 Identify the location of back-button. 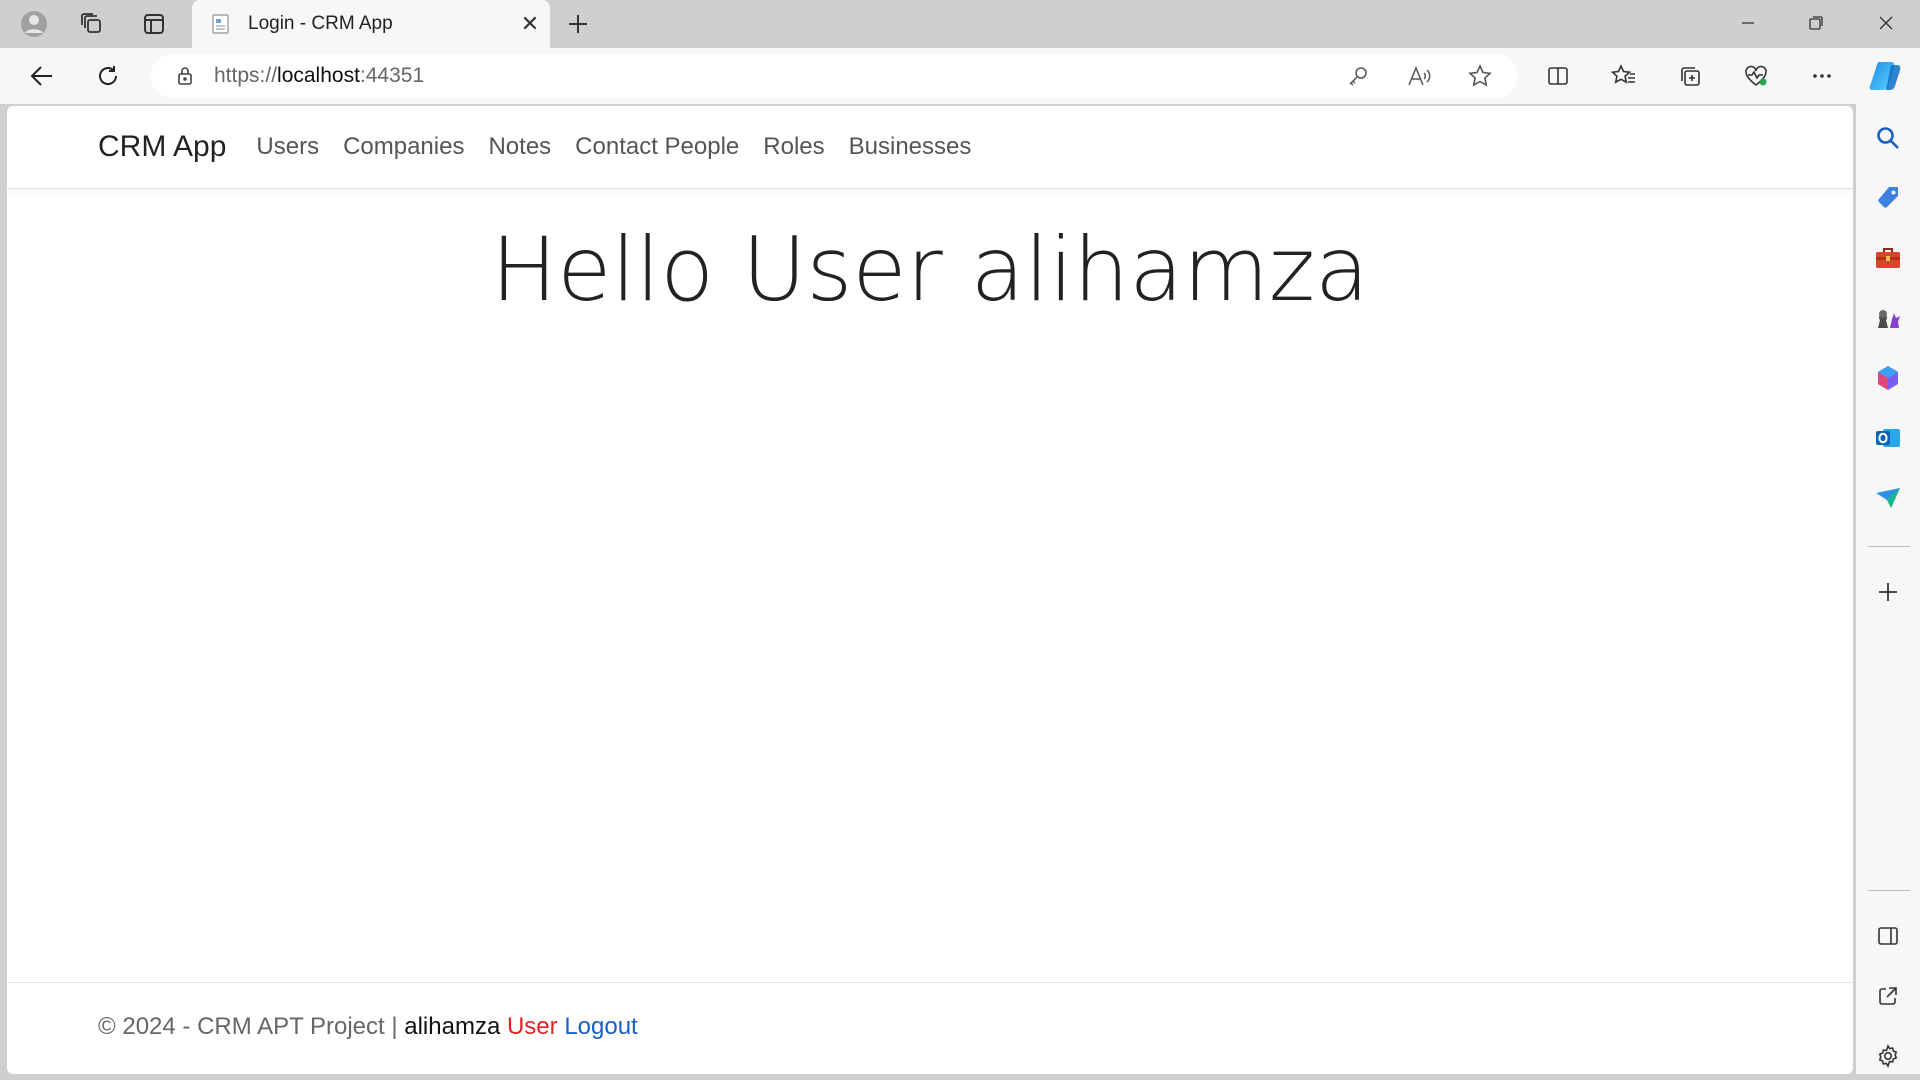
(42, 76).